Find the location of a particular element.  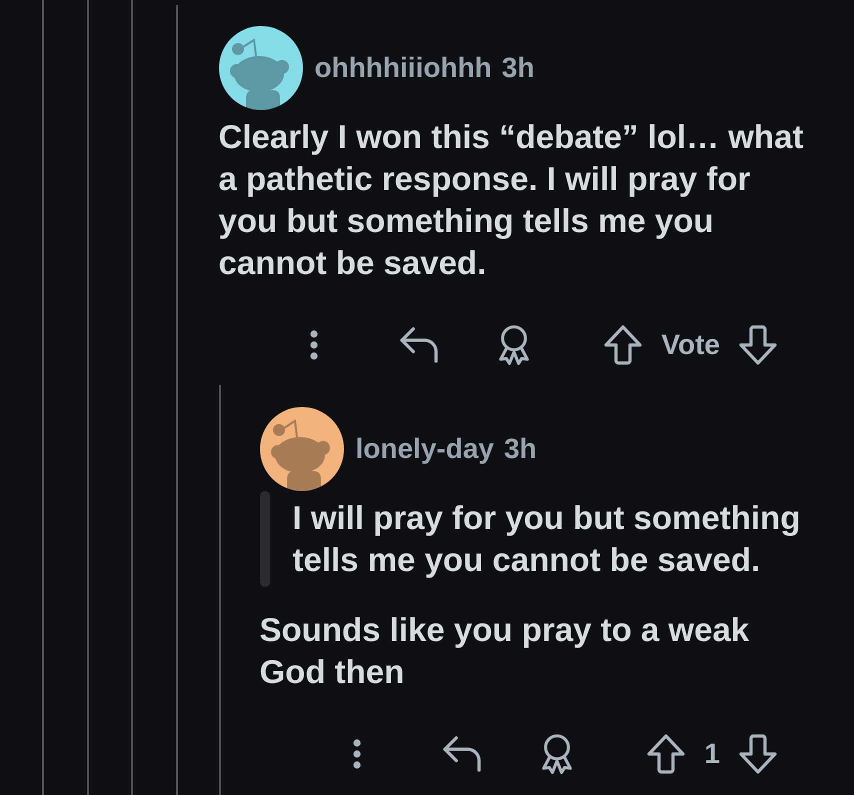

username: lonely-day is located at coordinates (425, 449).